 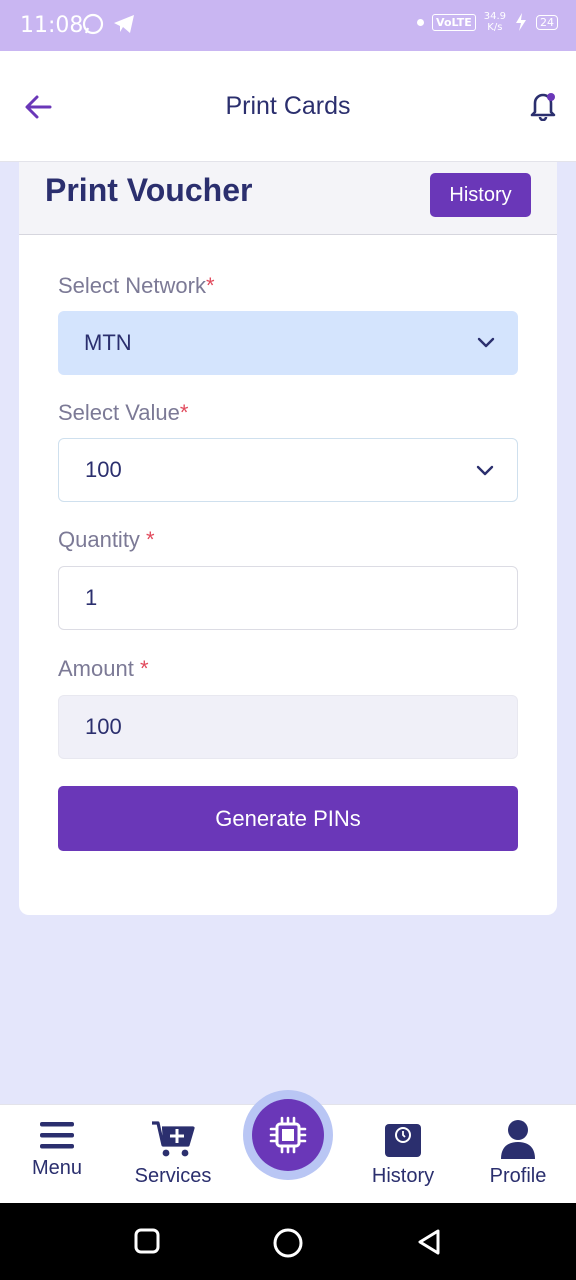 I want to click on page-title: Print Cards, so click(x=288, y=106).